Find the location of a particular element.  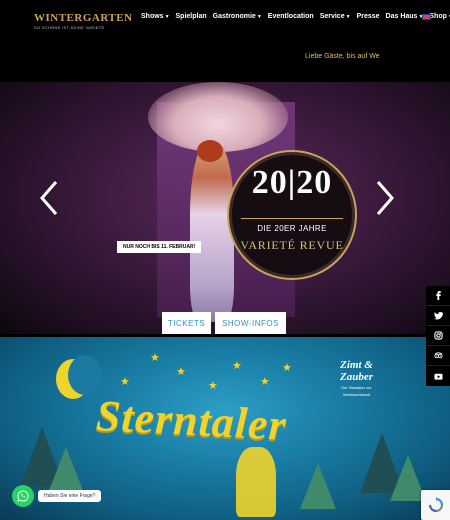

nav-item-label: Shop is located at coordinates (438, 16).